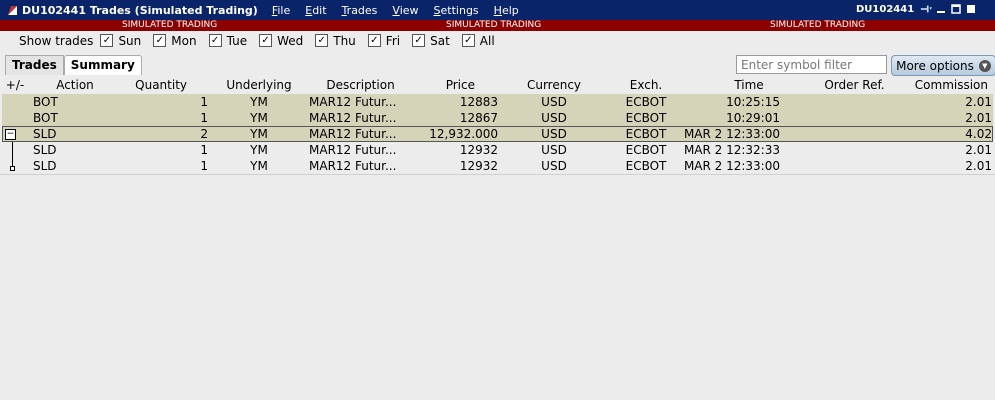 The width and height of the screenshot is (995, 400). What do you see at coordinates (885, 9) in the screenshot?
I see `account-id: DU102441` at bounding box center [885, 9].